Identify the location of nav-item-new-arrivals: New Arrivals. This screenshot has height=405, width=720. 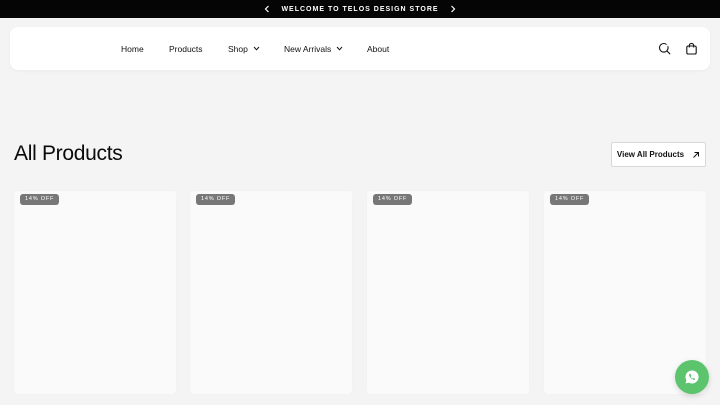
(313, 48).